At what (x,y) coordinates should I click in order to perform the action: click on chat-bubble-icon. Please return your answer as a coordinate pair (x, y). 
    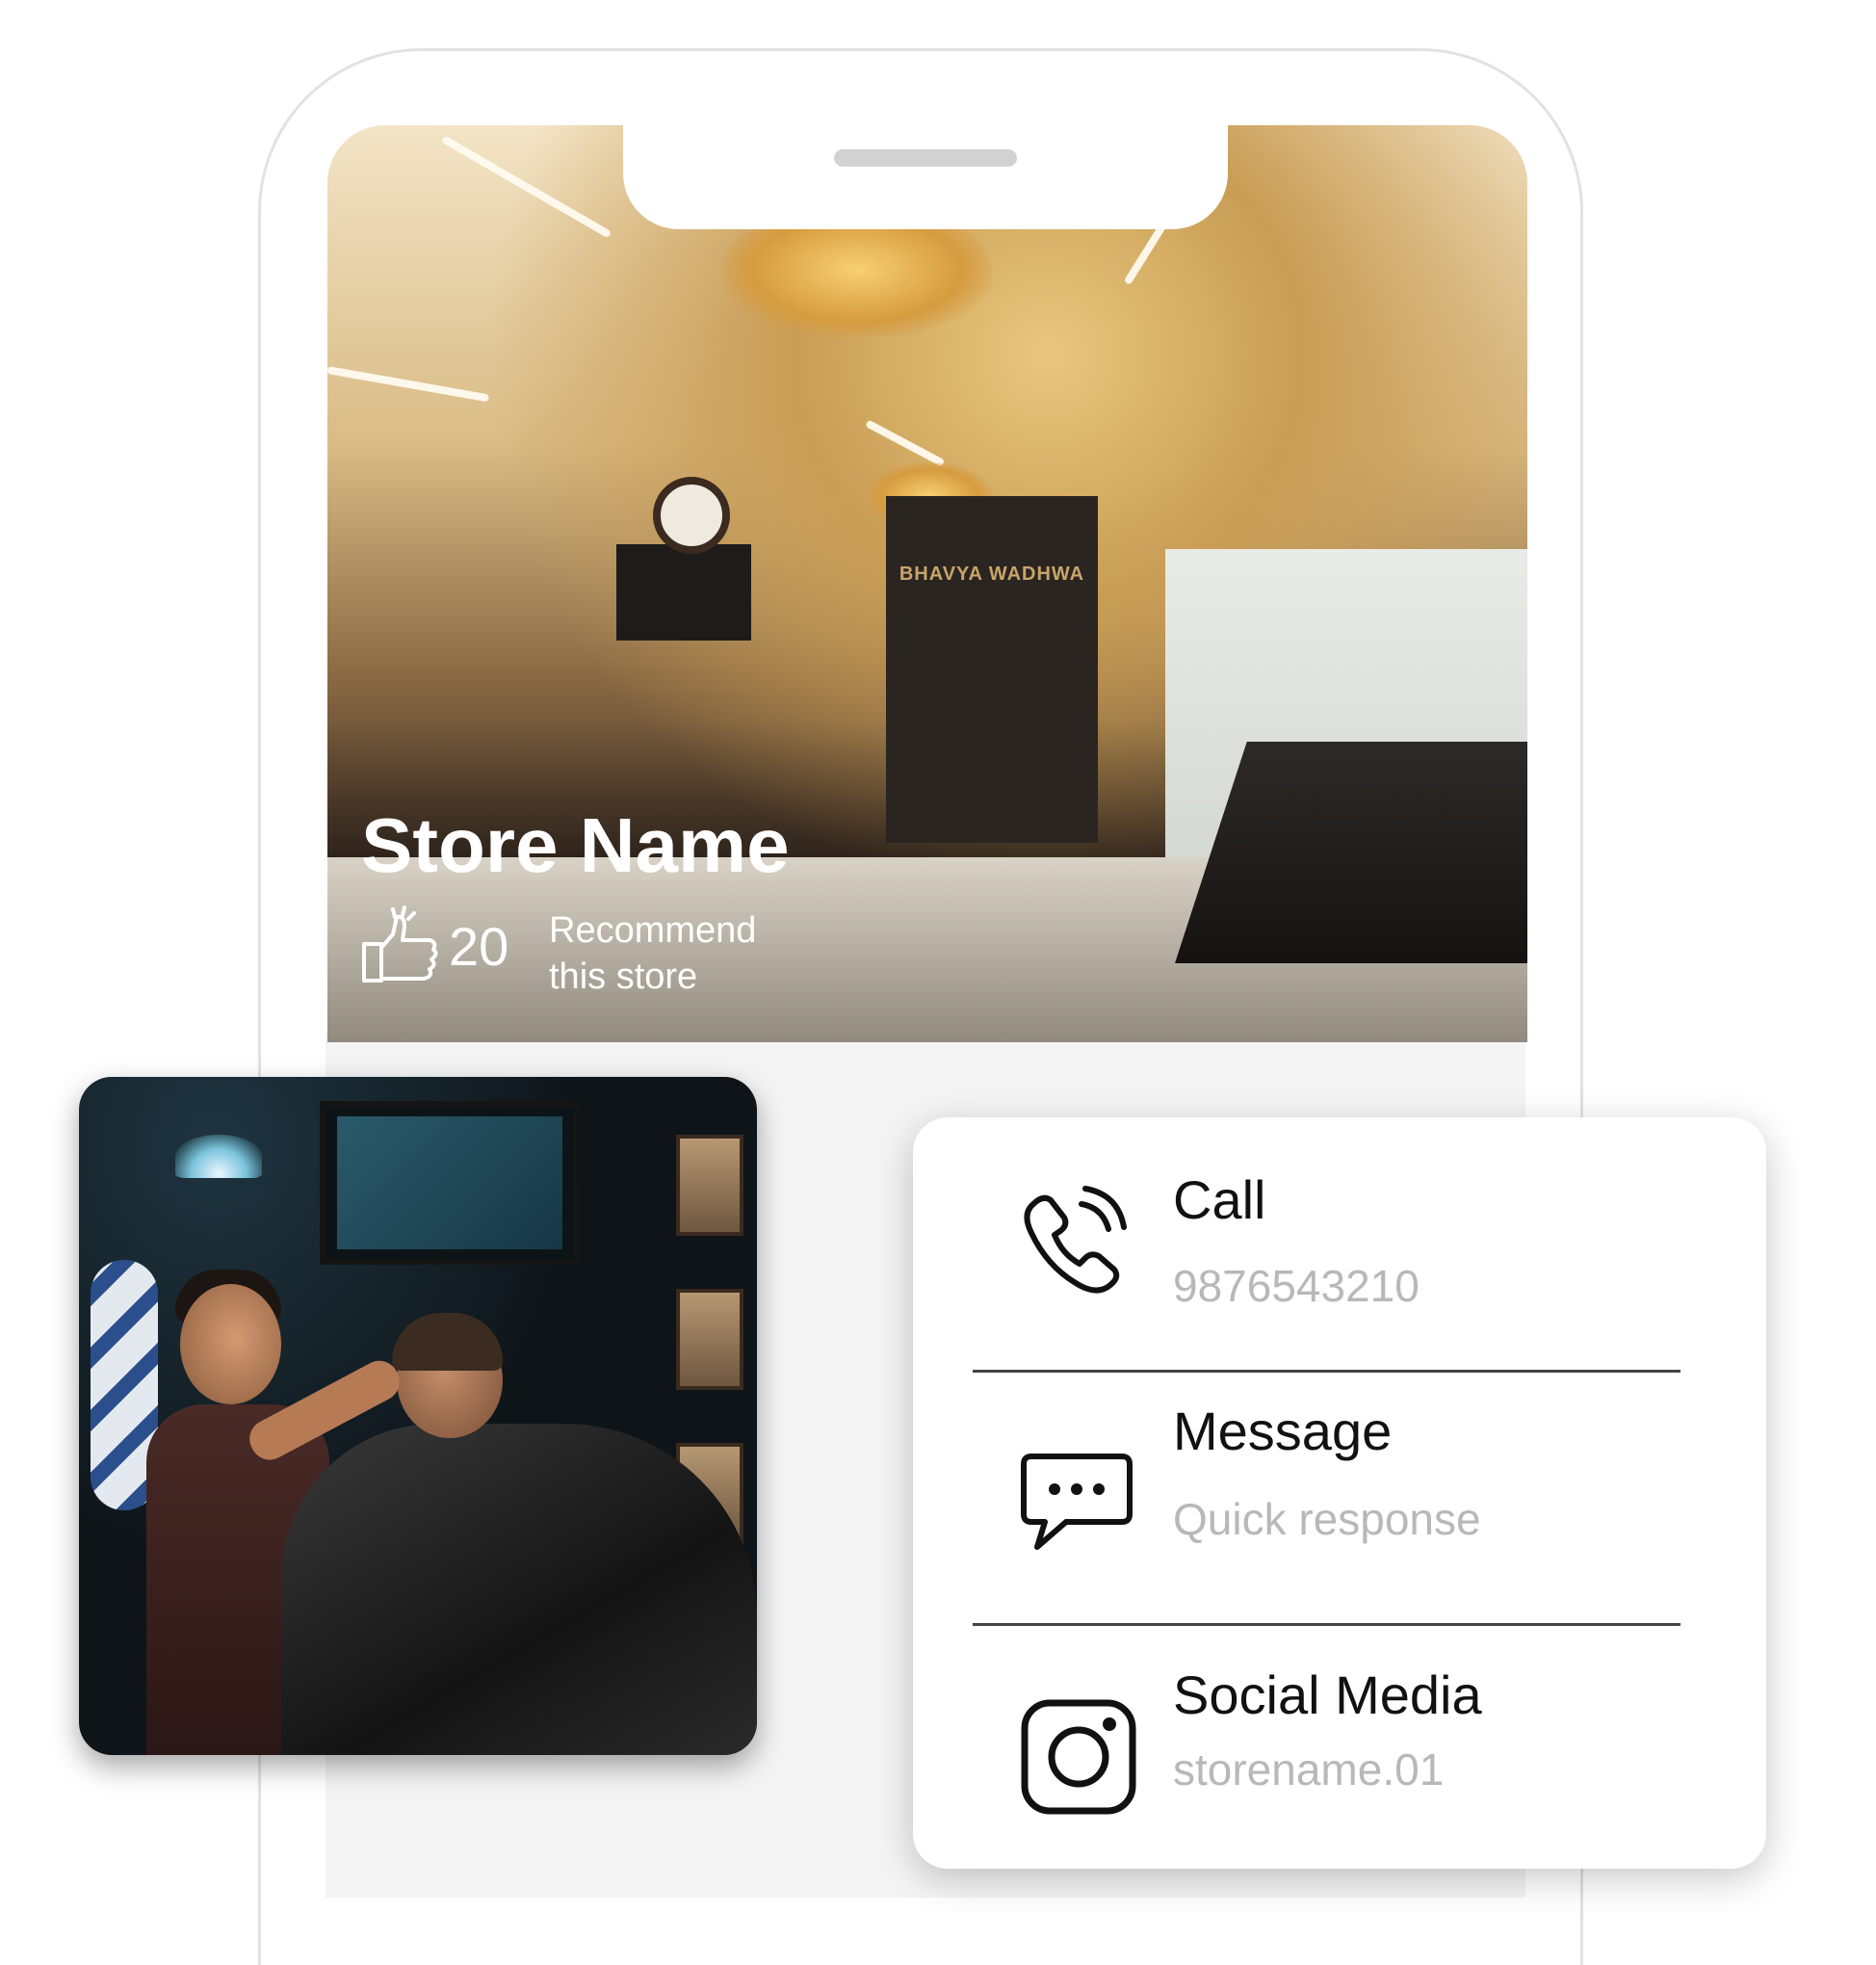
    Looking at the image, I should click on (1076, 1507).